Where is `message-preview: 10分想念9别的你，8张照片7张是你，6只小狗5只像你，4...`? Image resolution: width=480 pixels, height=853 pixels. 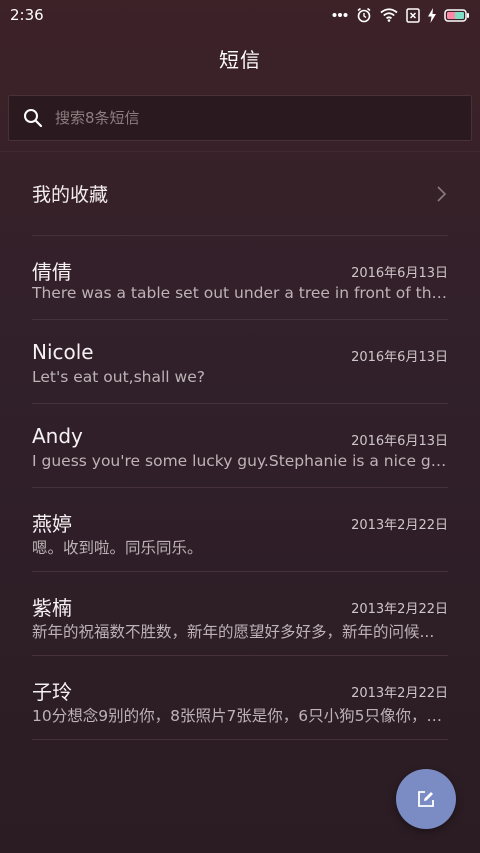 message-preview: 10分想念9别的你，8张照片7张是你，6只小狗5只像你，4... is located at coordinates (240, 716).